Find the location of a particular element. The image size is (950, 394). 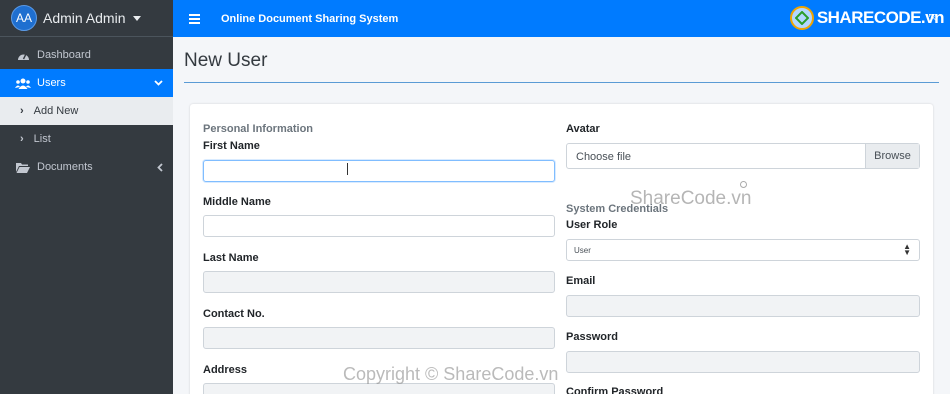

folder-icon is located at coordinates (23, 167).